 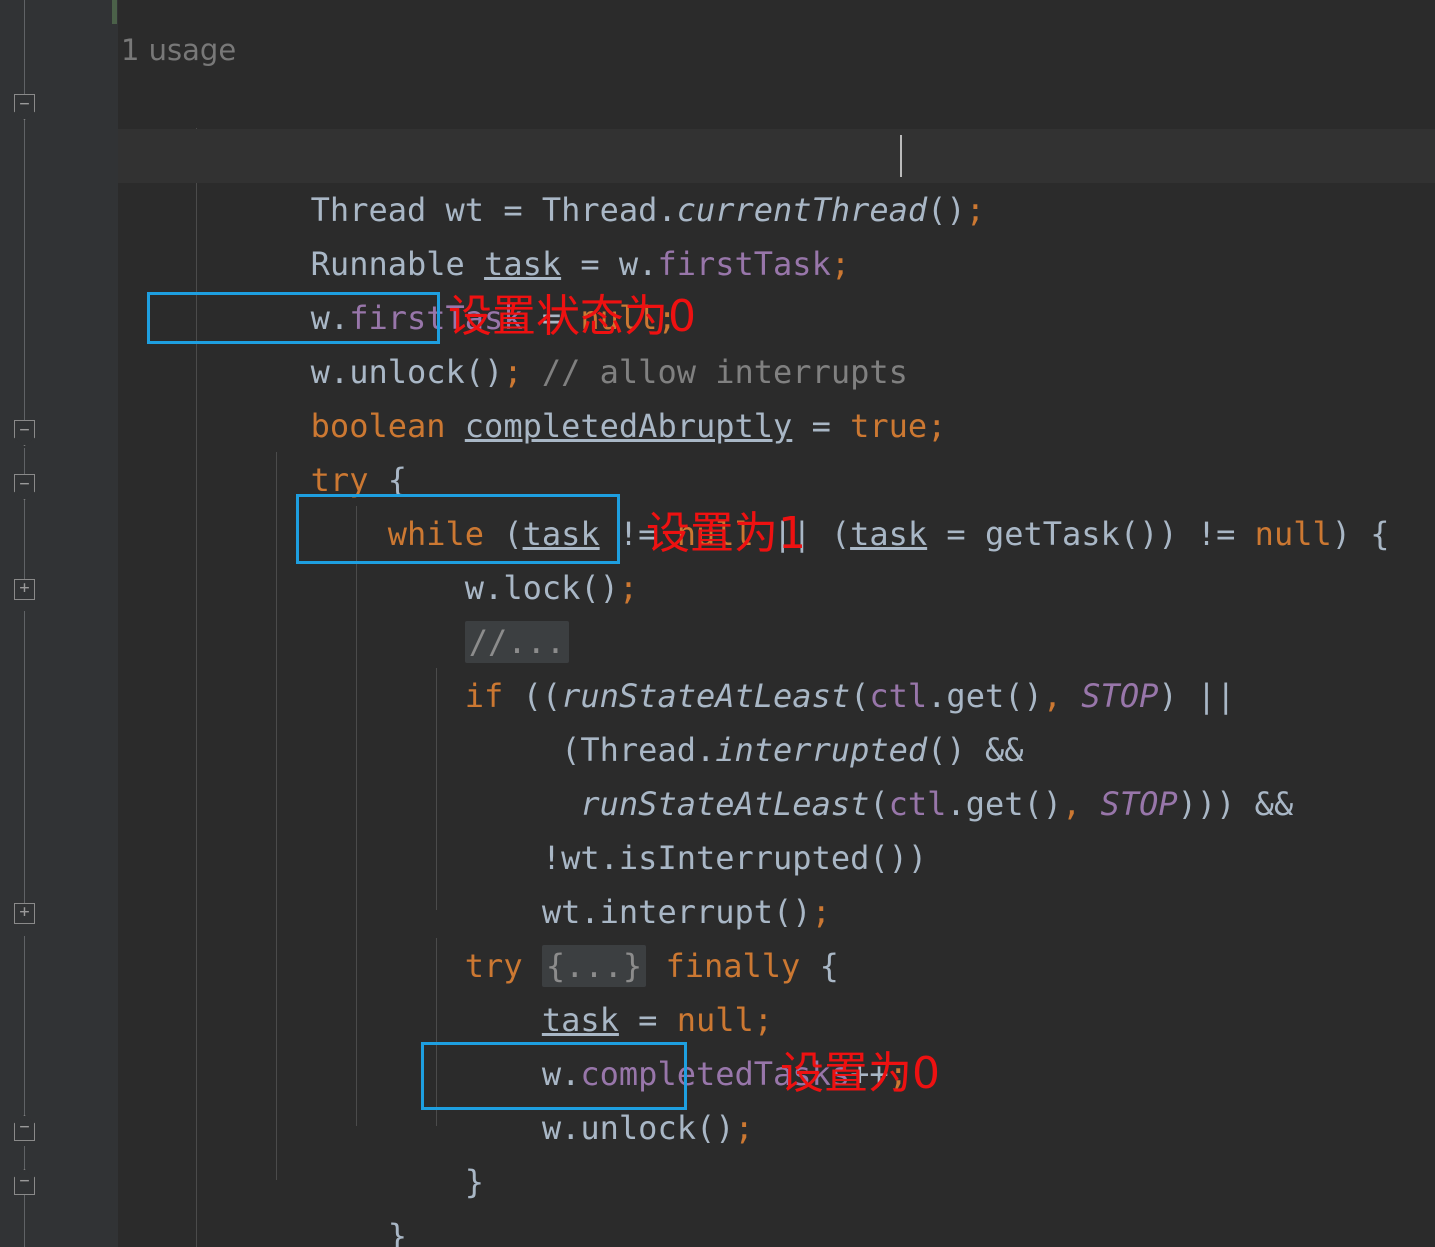 I want to click on code-line: w.unlock();, so click(x=776, y=1097).